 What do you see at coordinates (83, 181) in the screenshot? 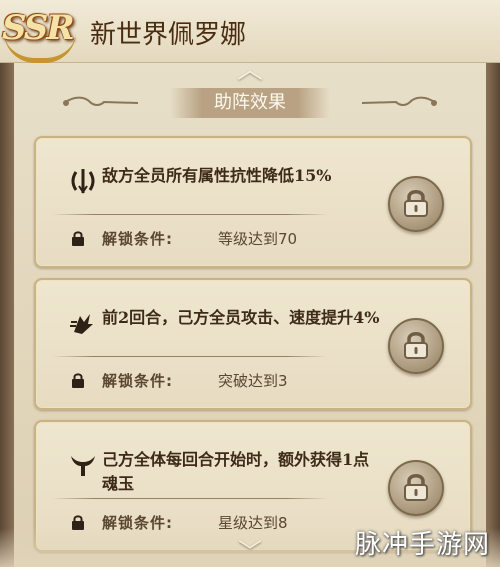
I see `resistance-icon` at bounding box center [83, 181].